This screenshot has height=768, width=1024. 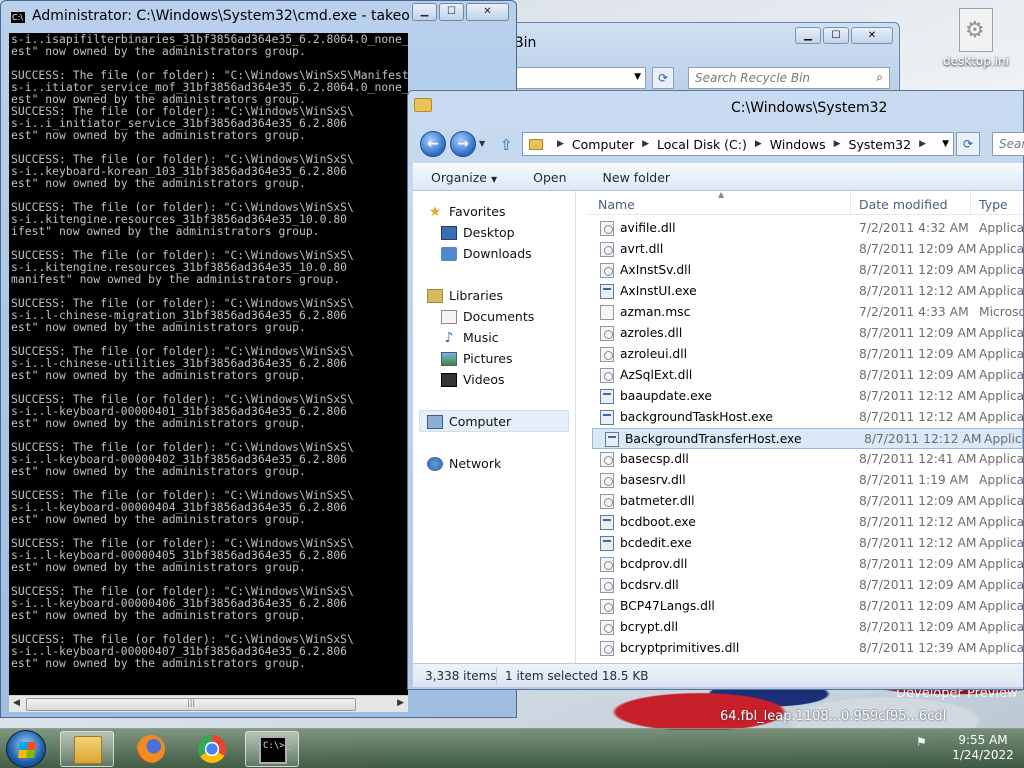 What do you see at coordinates (713, 439) in the screenshot?
I see `file-name: BackgroundTransferHost.exe` at bounding box center [713, 439].